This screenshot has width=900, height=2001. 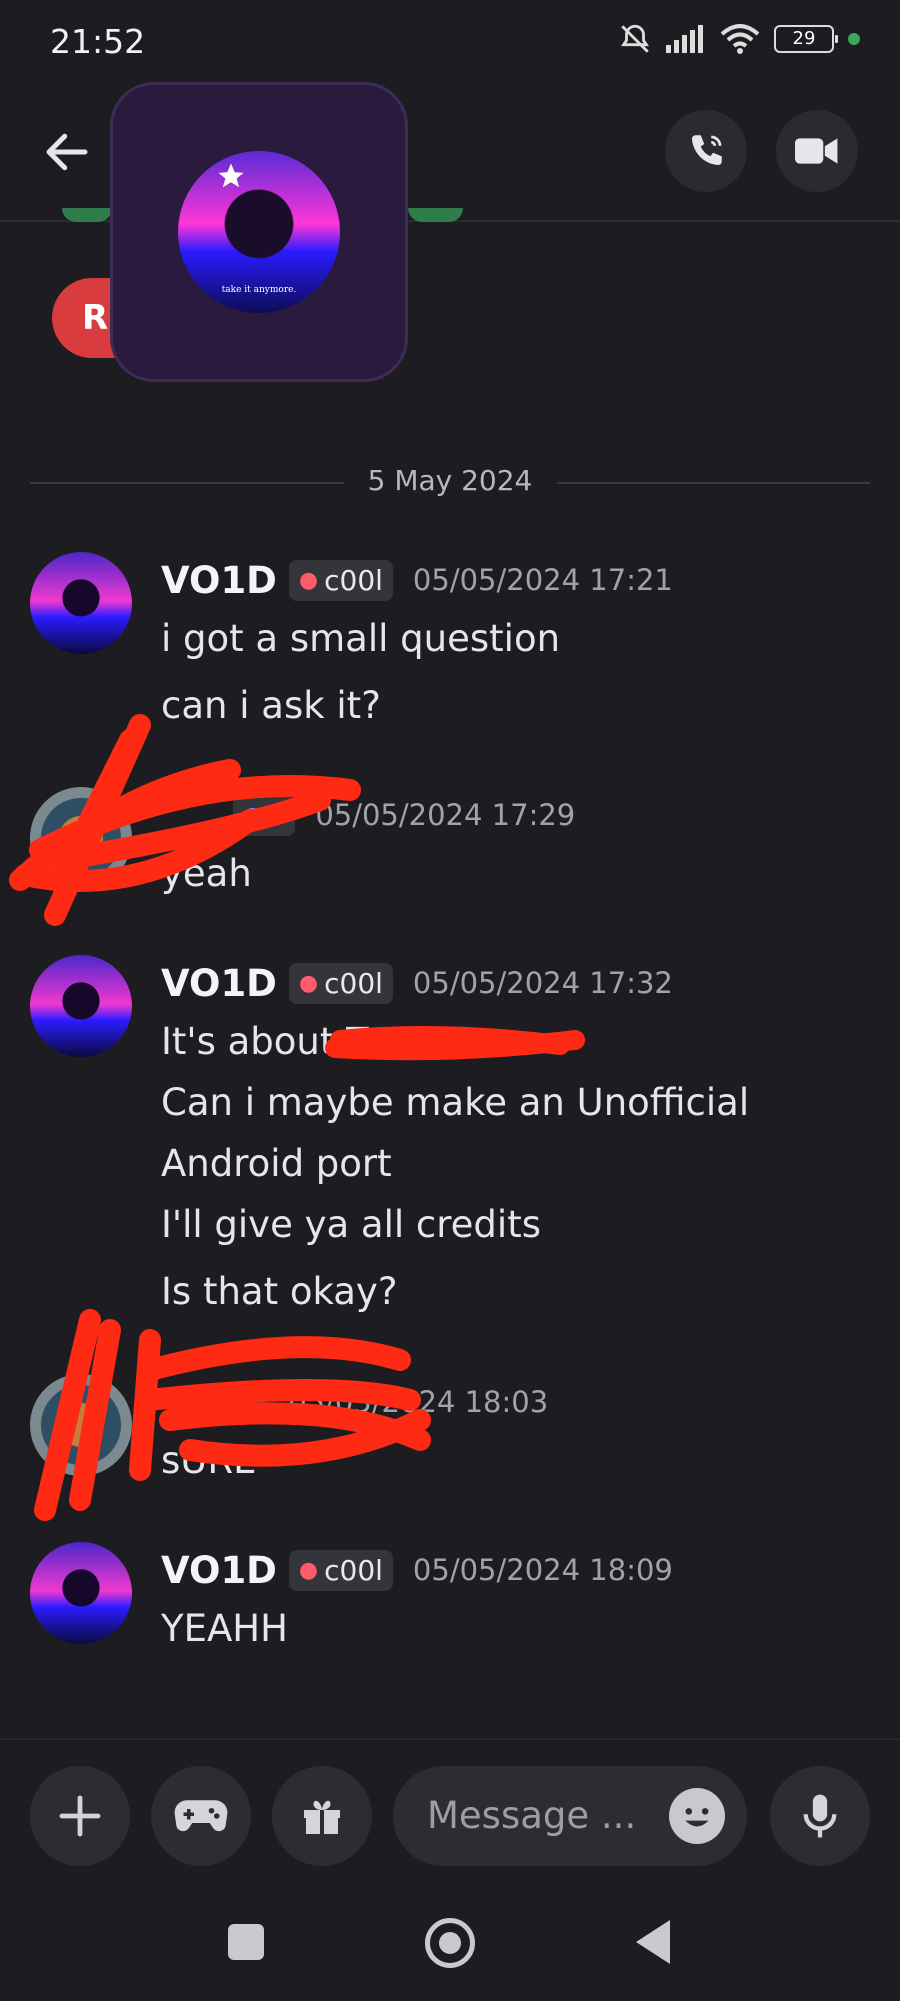 I want to click on emoji-button, so click(x=697, y=1816).